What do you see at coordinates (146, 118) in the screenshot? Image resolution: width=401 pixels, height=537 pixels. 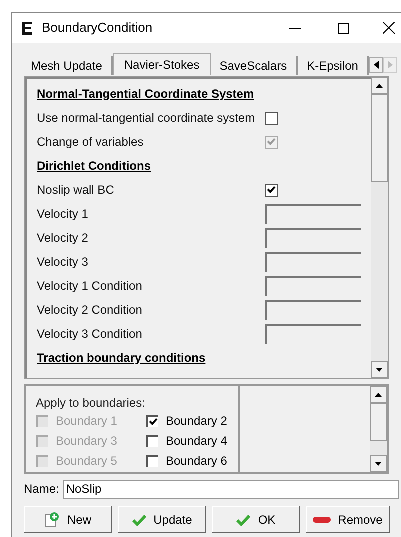 I see `checkbox-label: Use normal-tangential coordinate system` at bounding box center [146, 118].